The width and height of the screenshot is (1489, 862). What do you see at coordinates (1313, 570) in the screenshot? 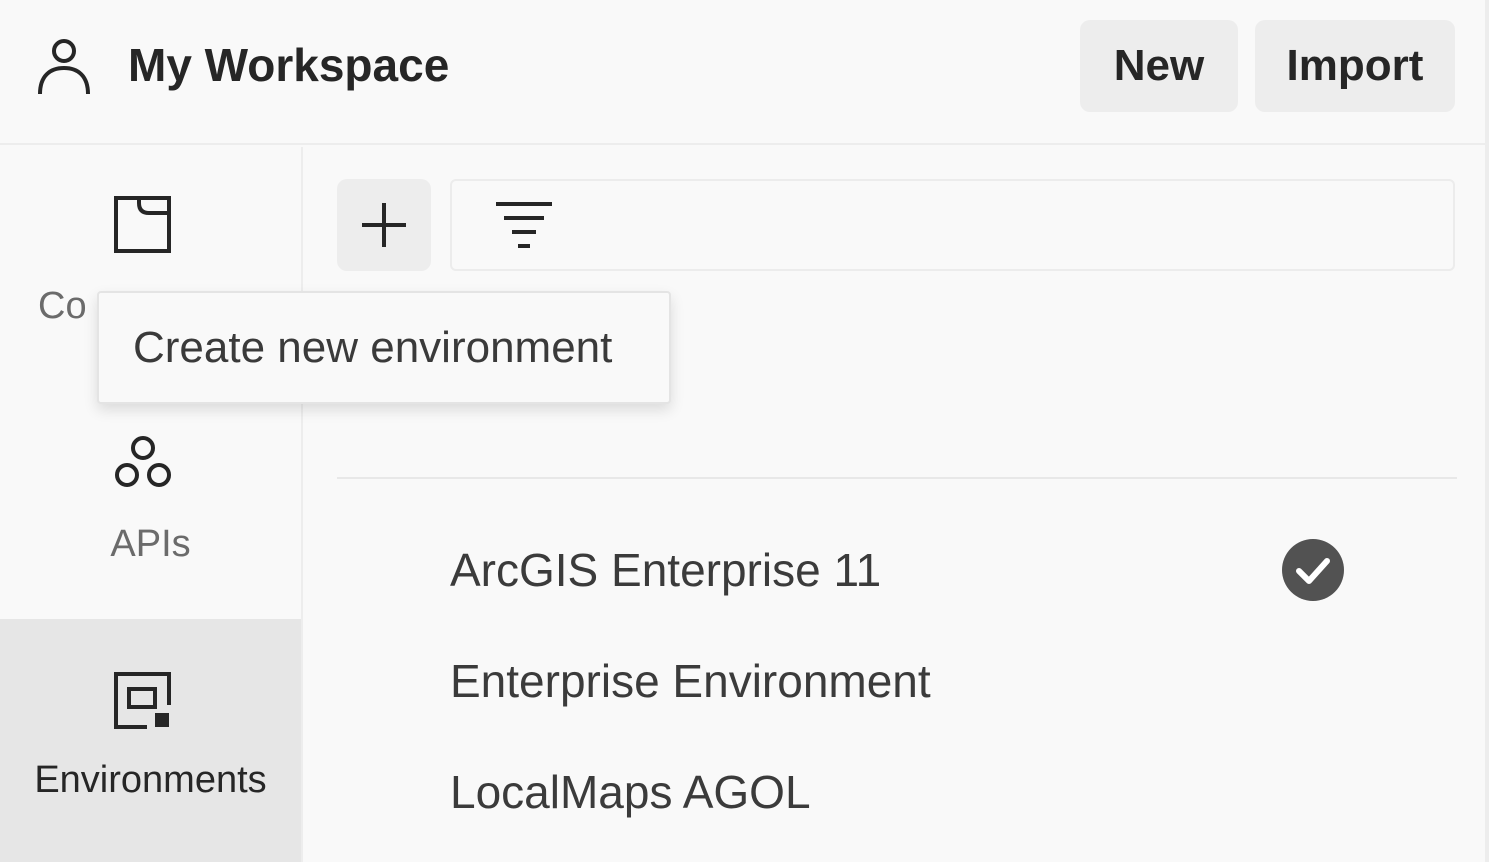
I see `check-circle-icon` at bounding box center [1313, 570].